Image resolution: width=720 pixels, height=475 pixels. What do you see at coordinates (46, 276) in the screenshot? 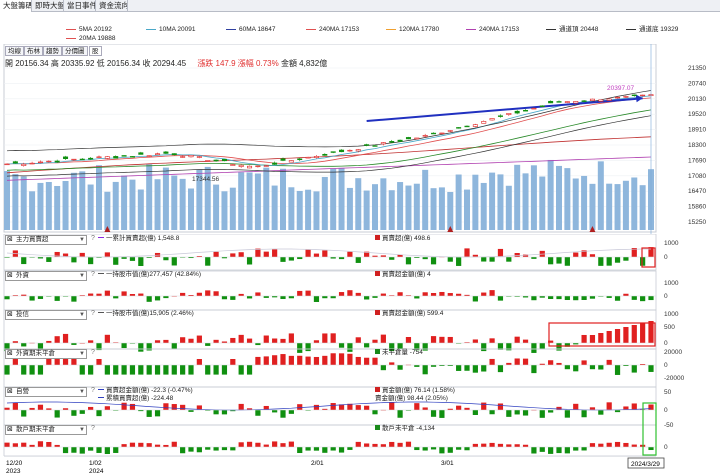
I see `panel-selector: ⊠ 外資 ▼` at bounding box center [46, 276].